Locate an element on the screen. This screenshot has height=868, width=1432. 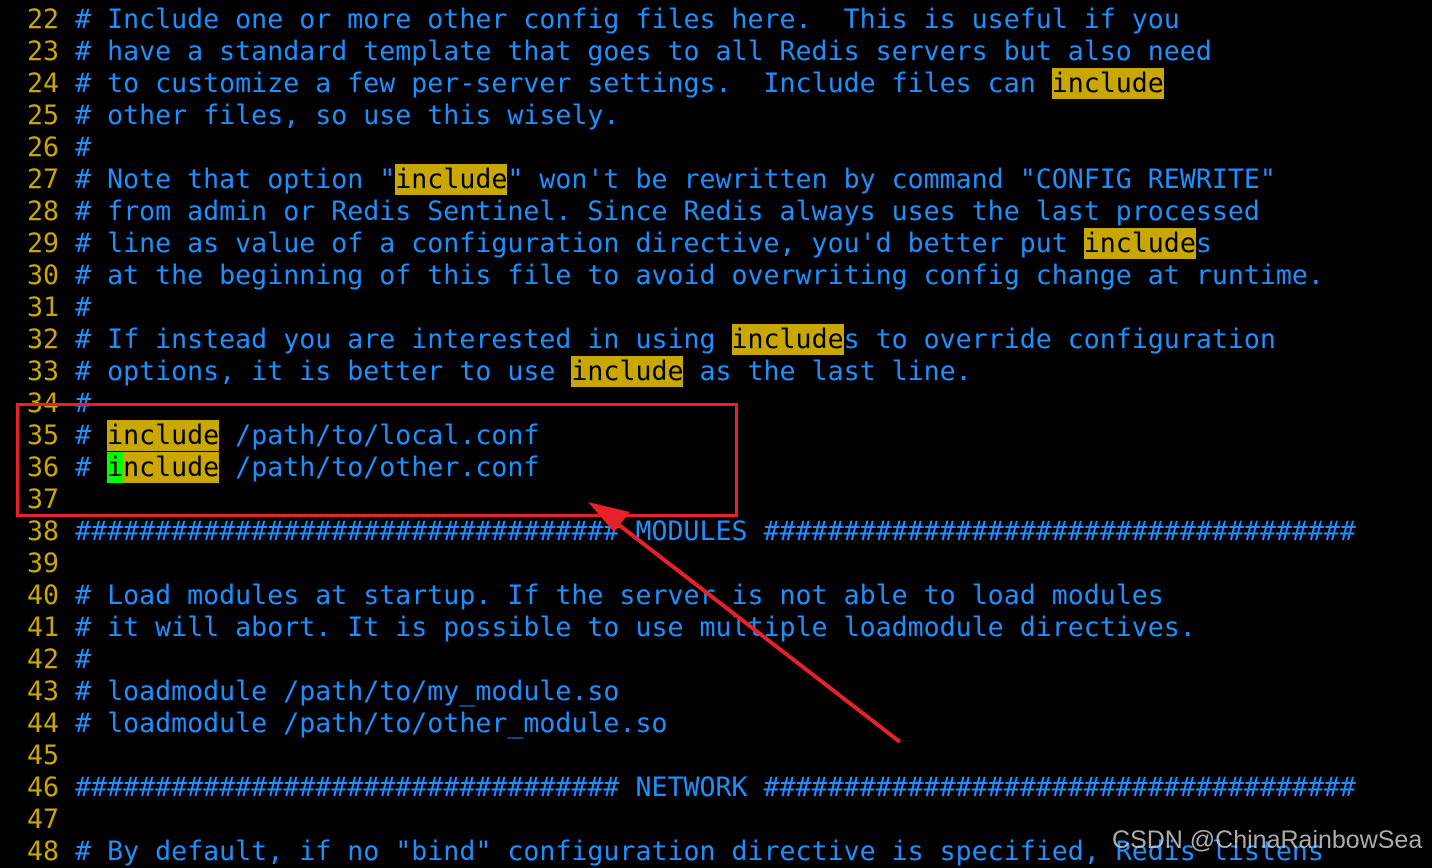
arrow-shaft is located at coordinates (755, 630).